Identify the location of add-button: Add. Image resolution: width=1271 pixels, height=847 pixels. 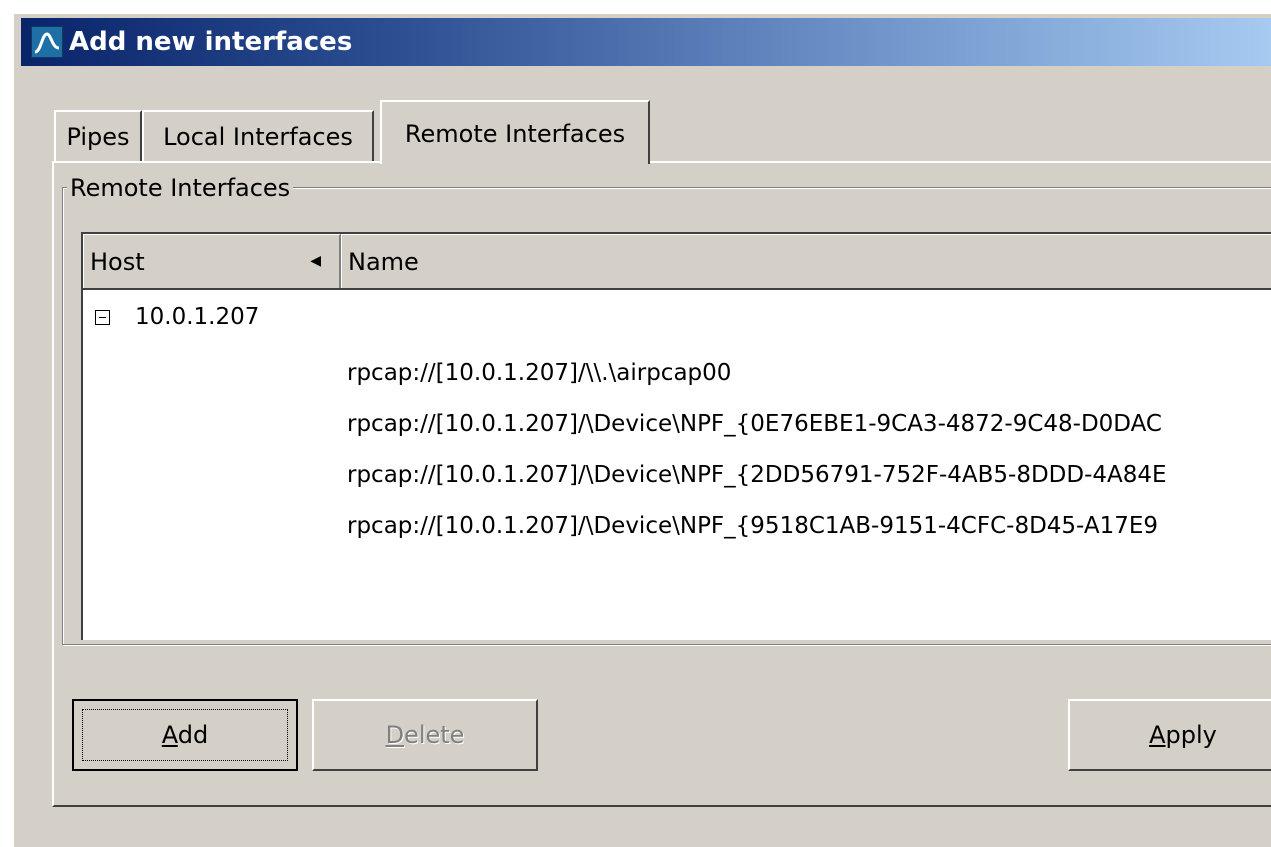
(185, 735).